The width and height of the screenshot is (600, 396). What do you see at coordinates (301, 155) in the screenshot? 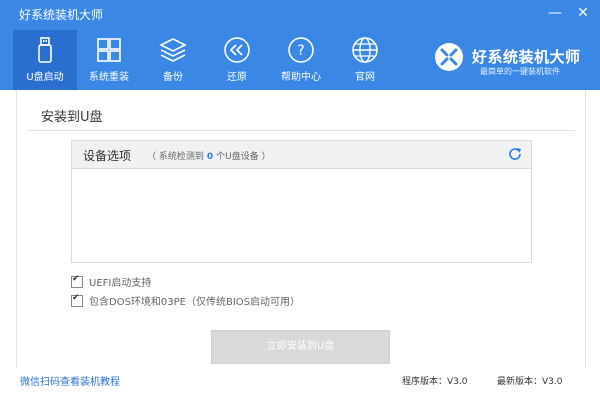
I see `device-options-header: 设备选项 （ 系统检测到 0 个U盘设备 ）` at bounding box center [301, 155].